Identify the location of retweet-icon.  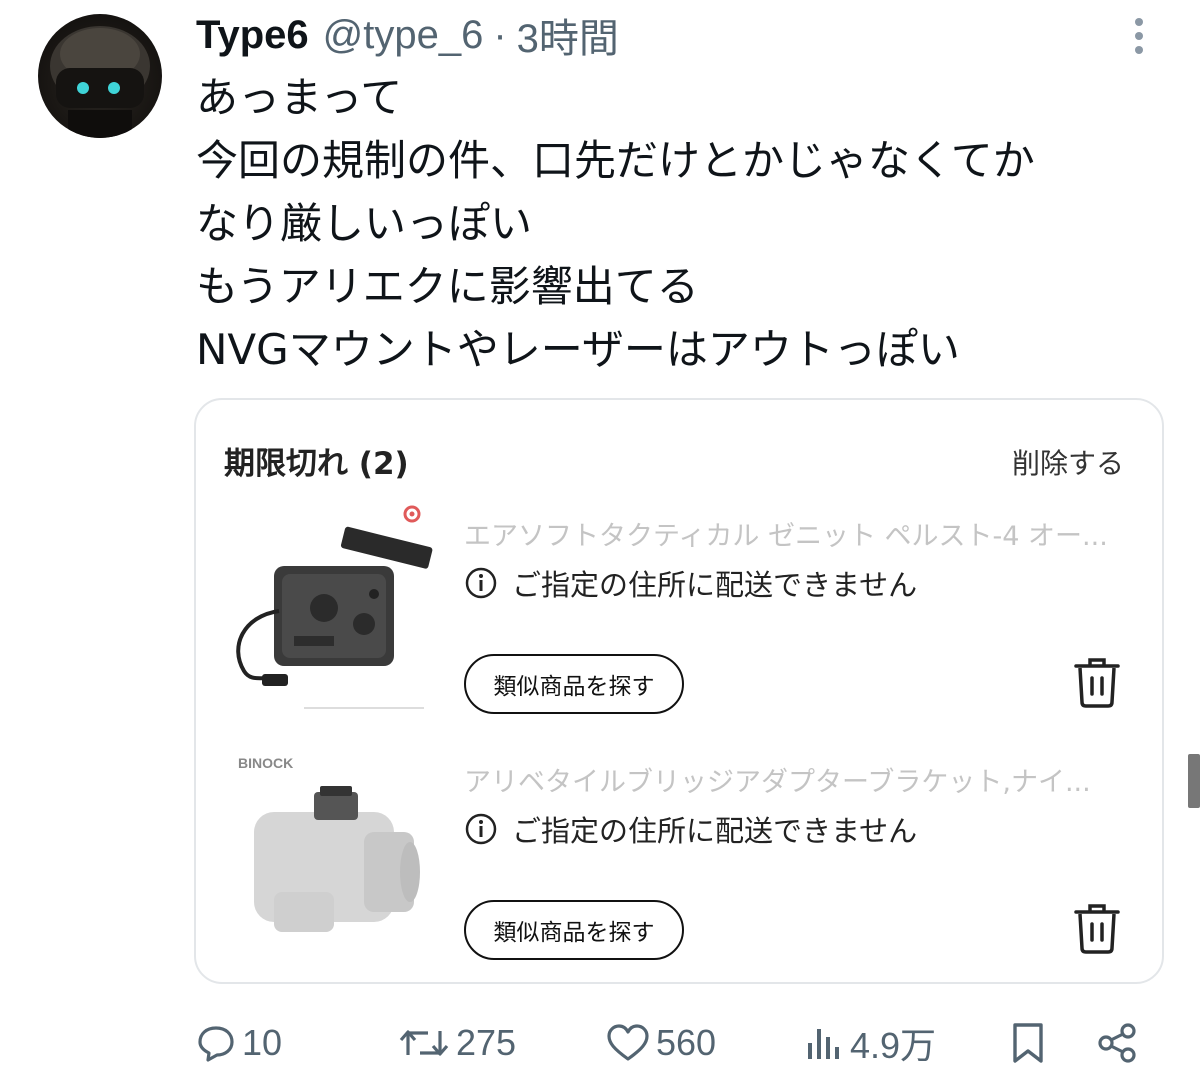
(424, 1043).